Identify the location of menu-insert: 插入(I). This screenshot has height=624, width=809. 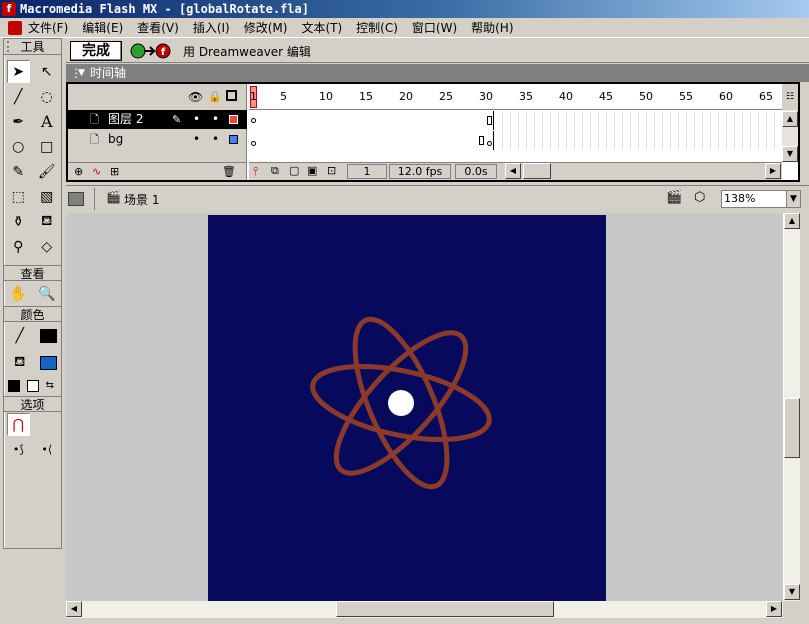
(211, 28).